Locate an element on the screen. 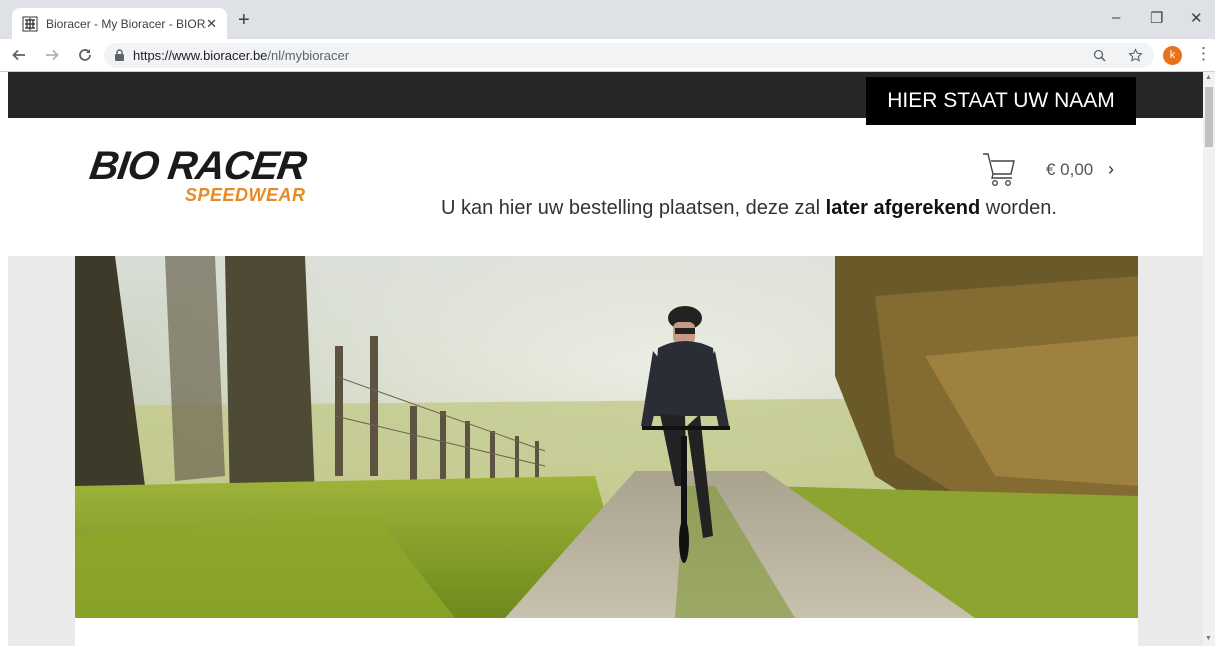 The height and width of the screenshot is (646, 1215). favicon-bioracer-icon is located at coordinates (30, 23).